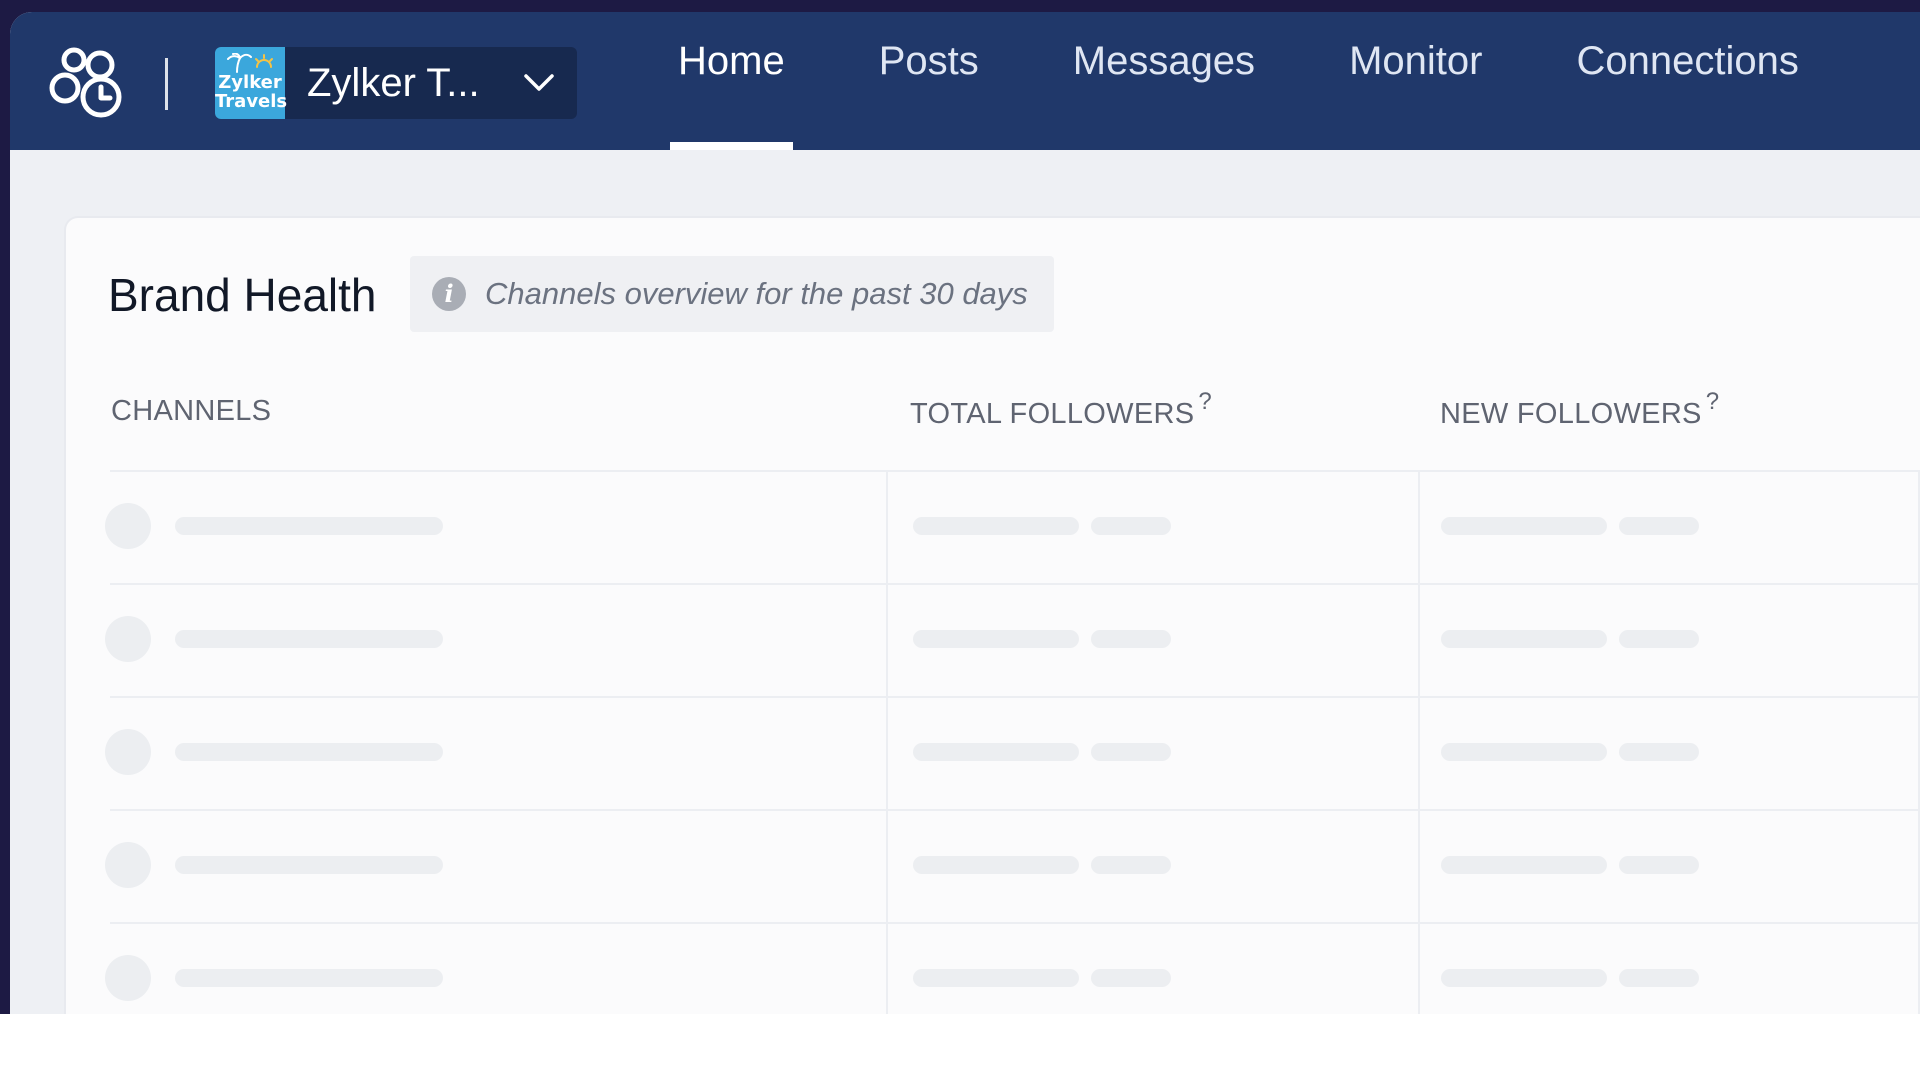 The height and width of the screenshot is (1080, 1920). I want to click on info-icon: i, so click(449, 294).